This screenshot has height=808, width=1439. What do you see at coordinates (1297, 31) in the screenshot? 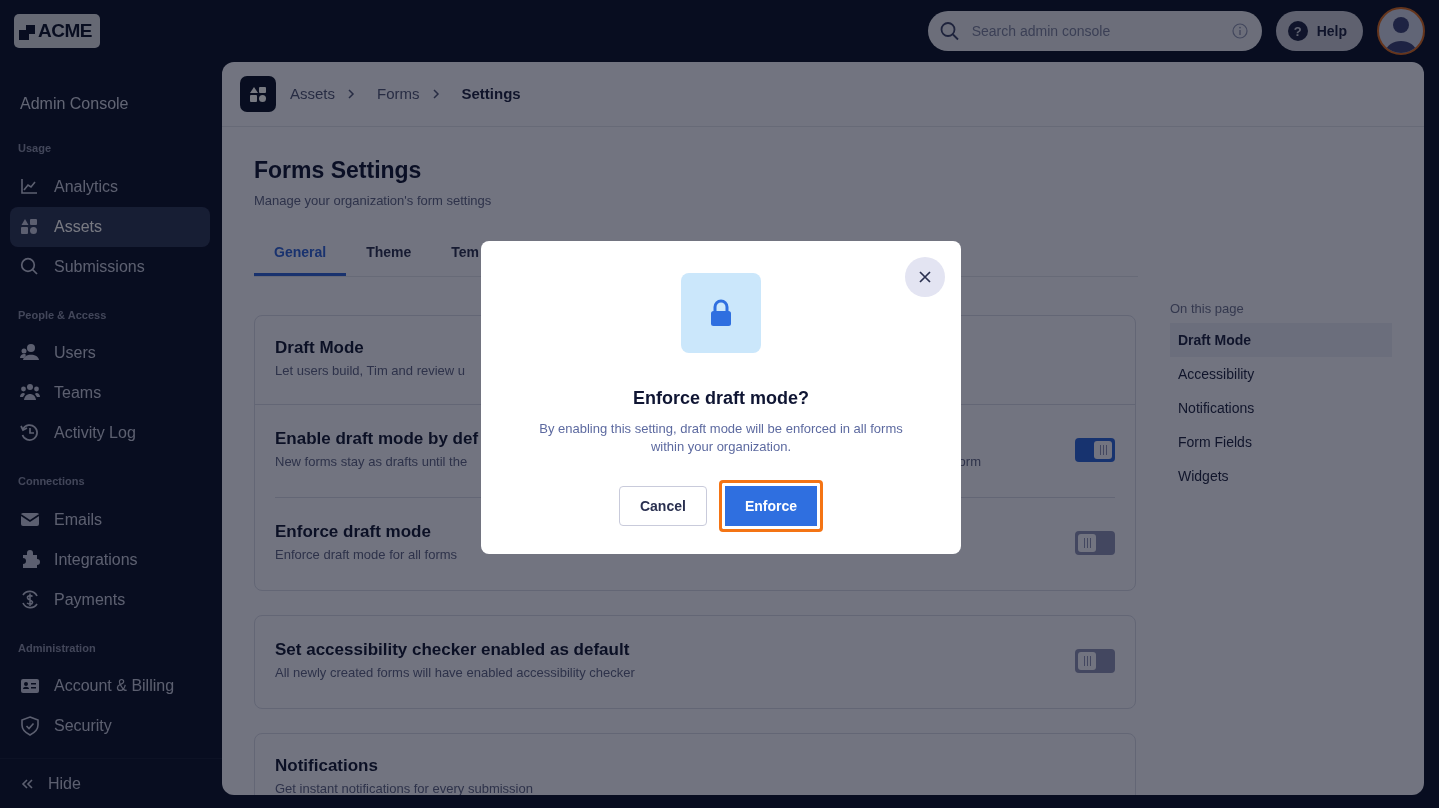
I see `help-icon: ?` at bounding box center [1297, 31].